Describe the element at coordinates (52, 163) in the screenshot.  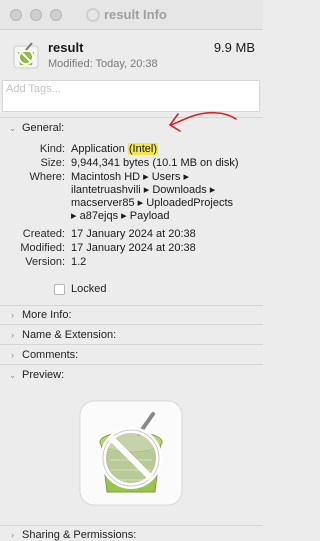
I see `size-label: Size:` at that location.